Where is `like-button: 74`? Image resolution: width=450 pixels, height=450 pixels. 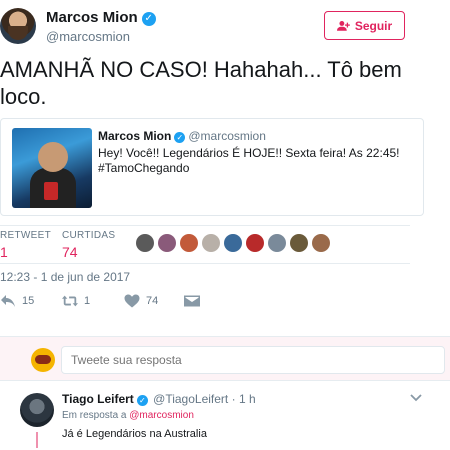 like-button: 74 is located at coordinates (141, 301).